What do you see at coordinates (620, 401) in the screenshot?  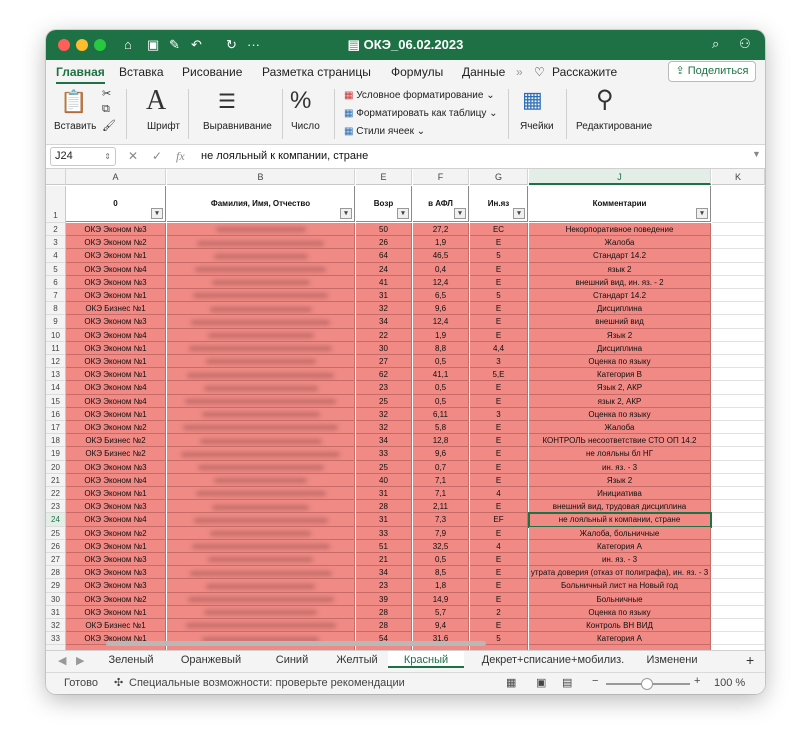 I see `cell-j: язык 2, АКР` at bounding box center [620, 401].